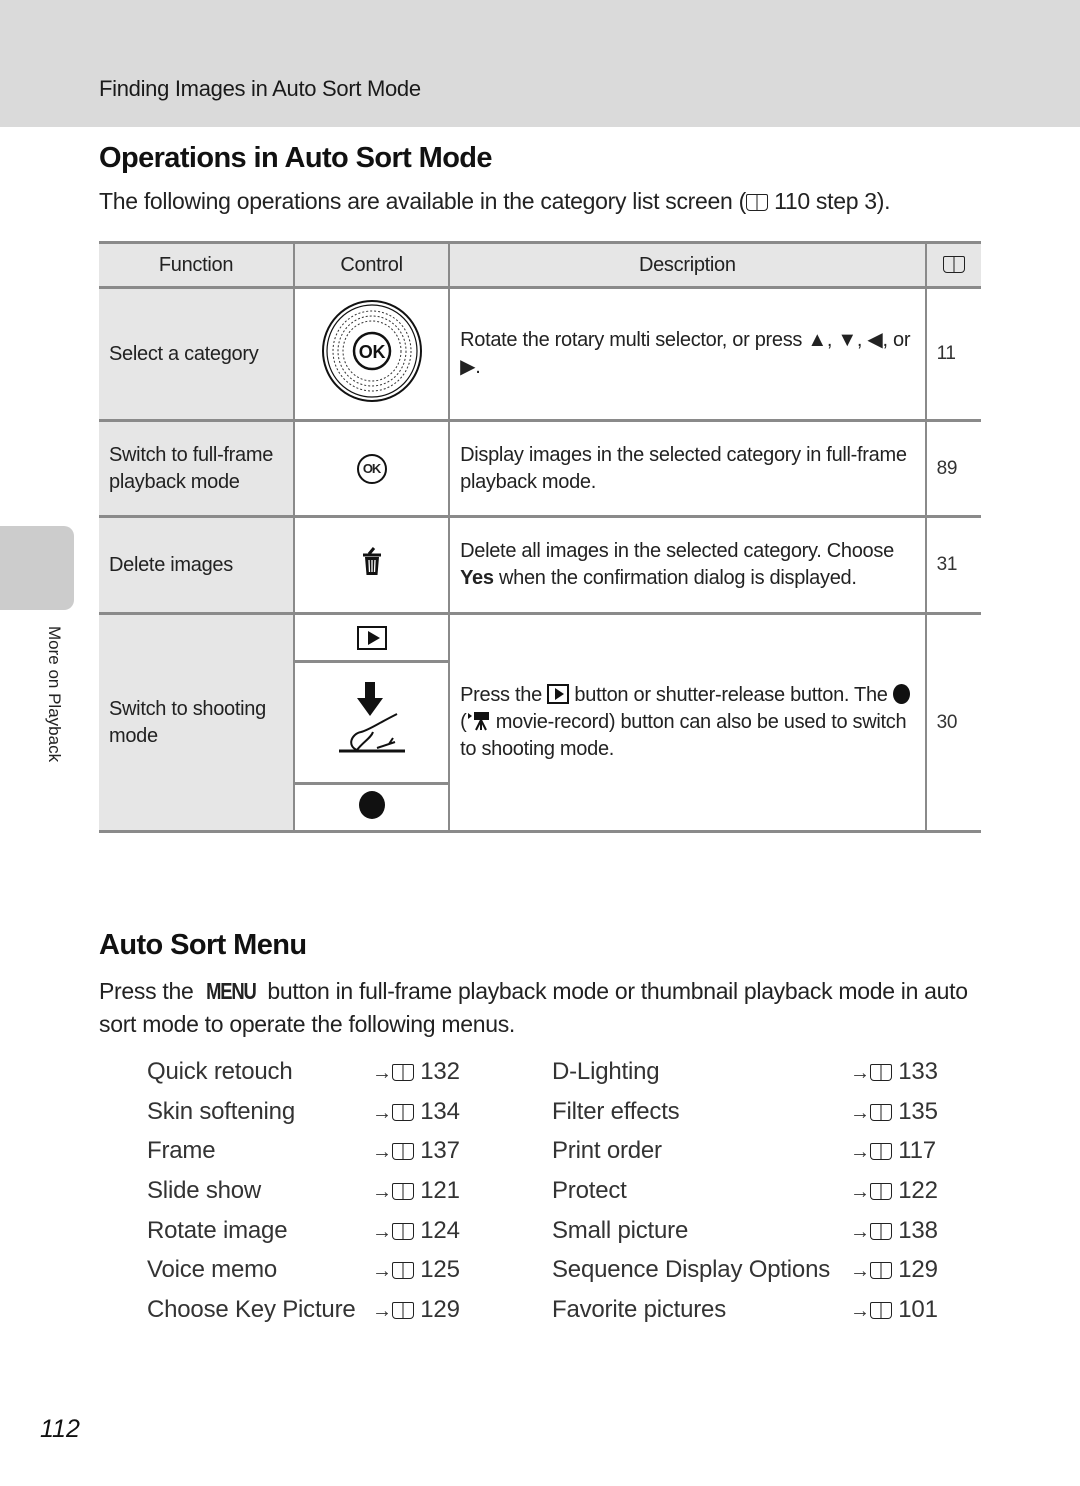 The height and width of the screenshot is (1486, 1080). I want to click on page-number: 121, so click(440, 1190).